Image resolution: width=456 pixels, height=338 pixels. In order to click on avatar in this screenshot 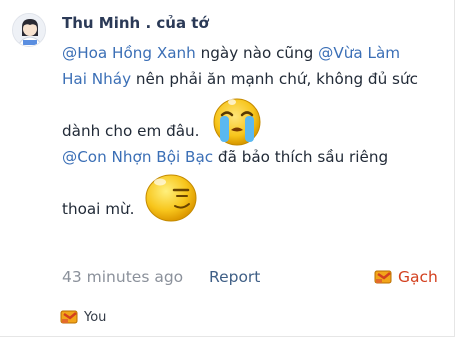, I will do `click(29, 30)`.